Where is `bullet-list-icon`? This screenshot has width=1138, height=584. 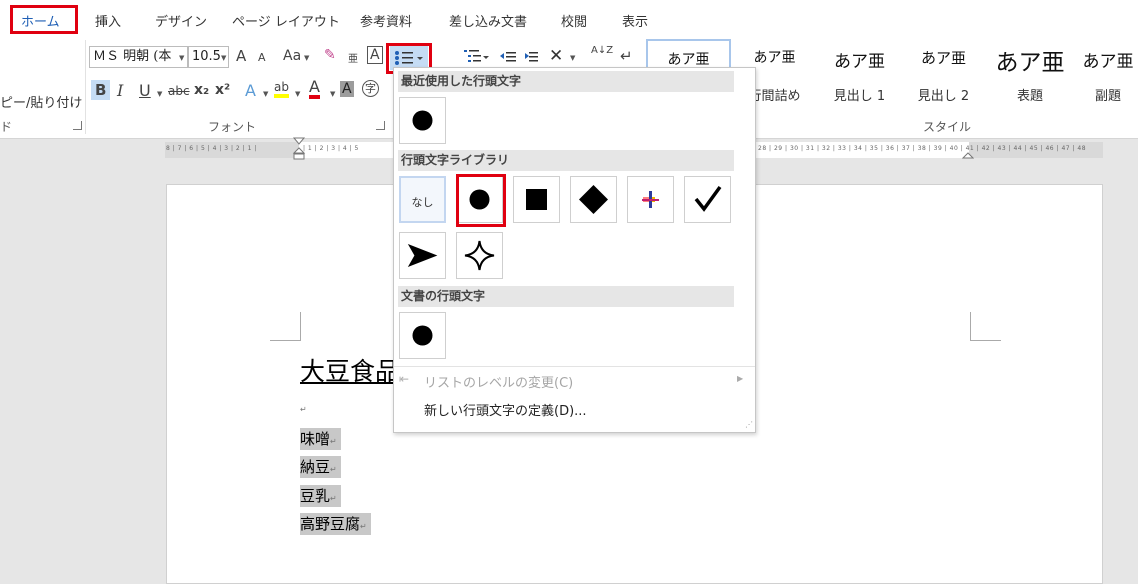 bullet-list-icon is located at coordinates (409, 58).